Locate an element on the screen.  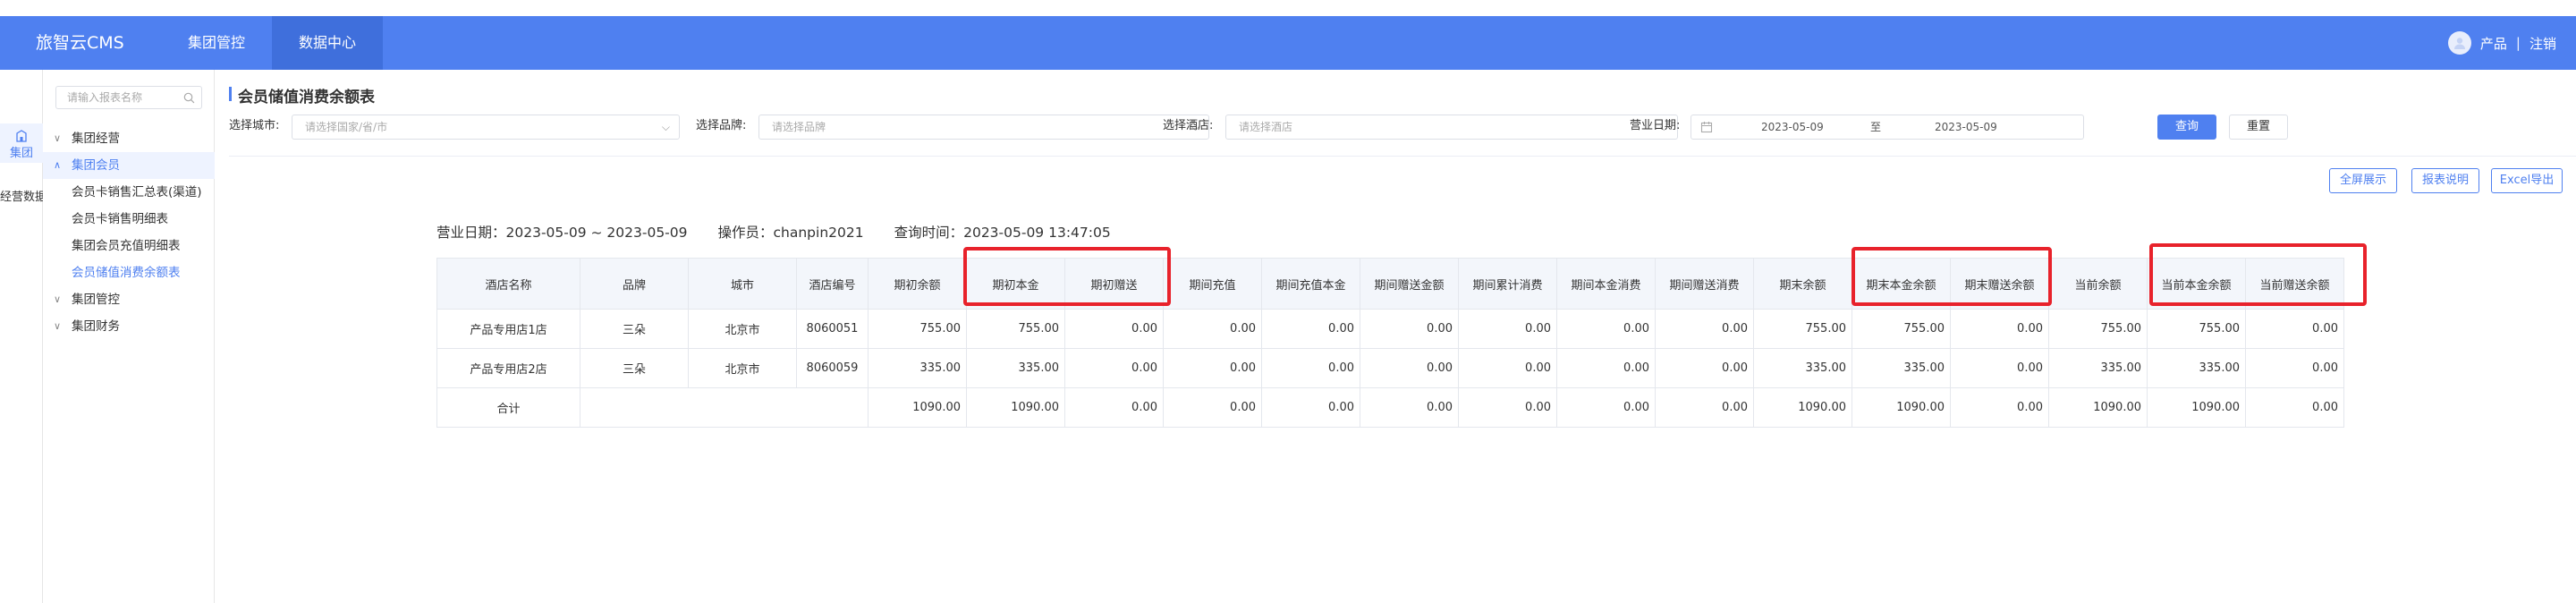
tree-item-stored-value-balance: 会员储值消费余额表 is located at coordinates (129, 272).